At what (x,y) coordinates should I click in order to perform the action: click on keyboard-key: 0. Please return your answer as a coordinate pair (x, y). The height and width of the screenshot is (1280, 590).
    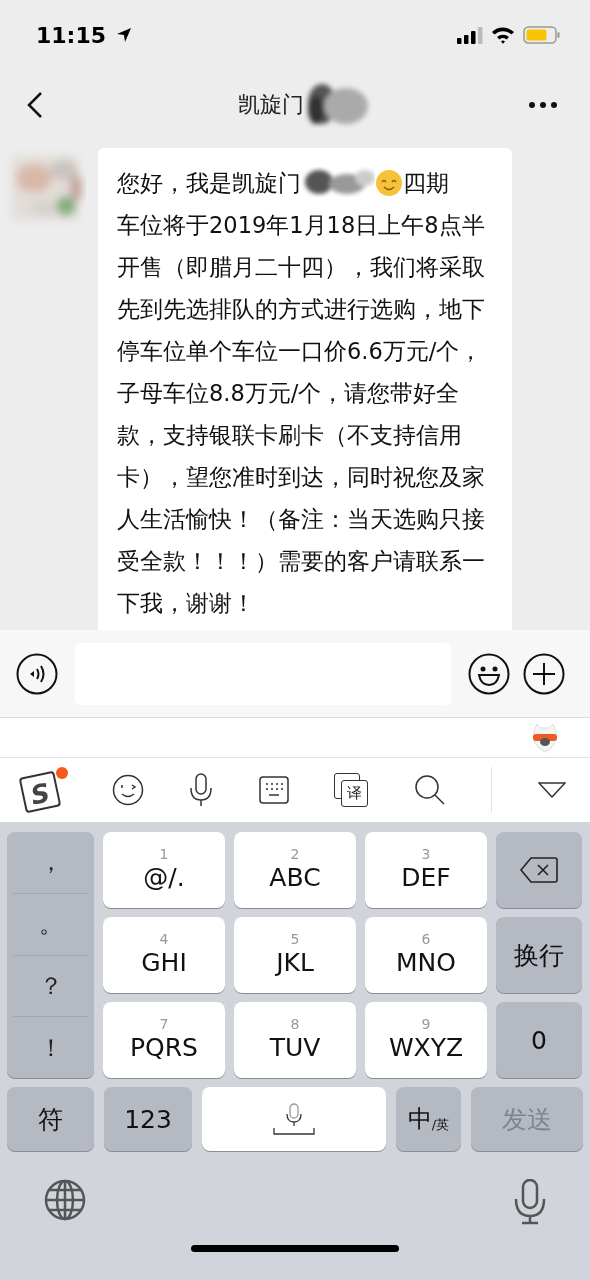
    Looking at the image, I should click on (539, 1040).